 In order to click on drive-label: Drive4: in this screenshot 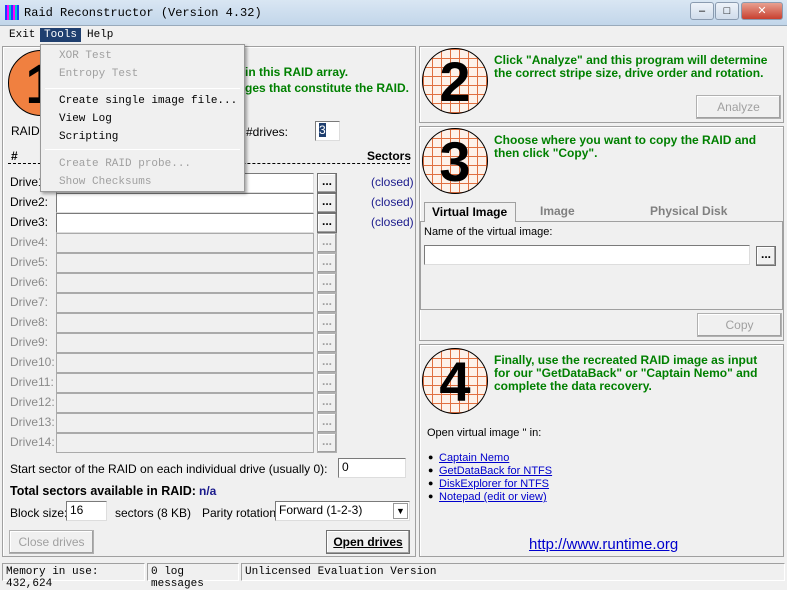, I will do `click(29, 242)`.